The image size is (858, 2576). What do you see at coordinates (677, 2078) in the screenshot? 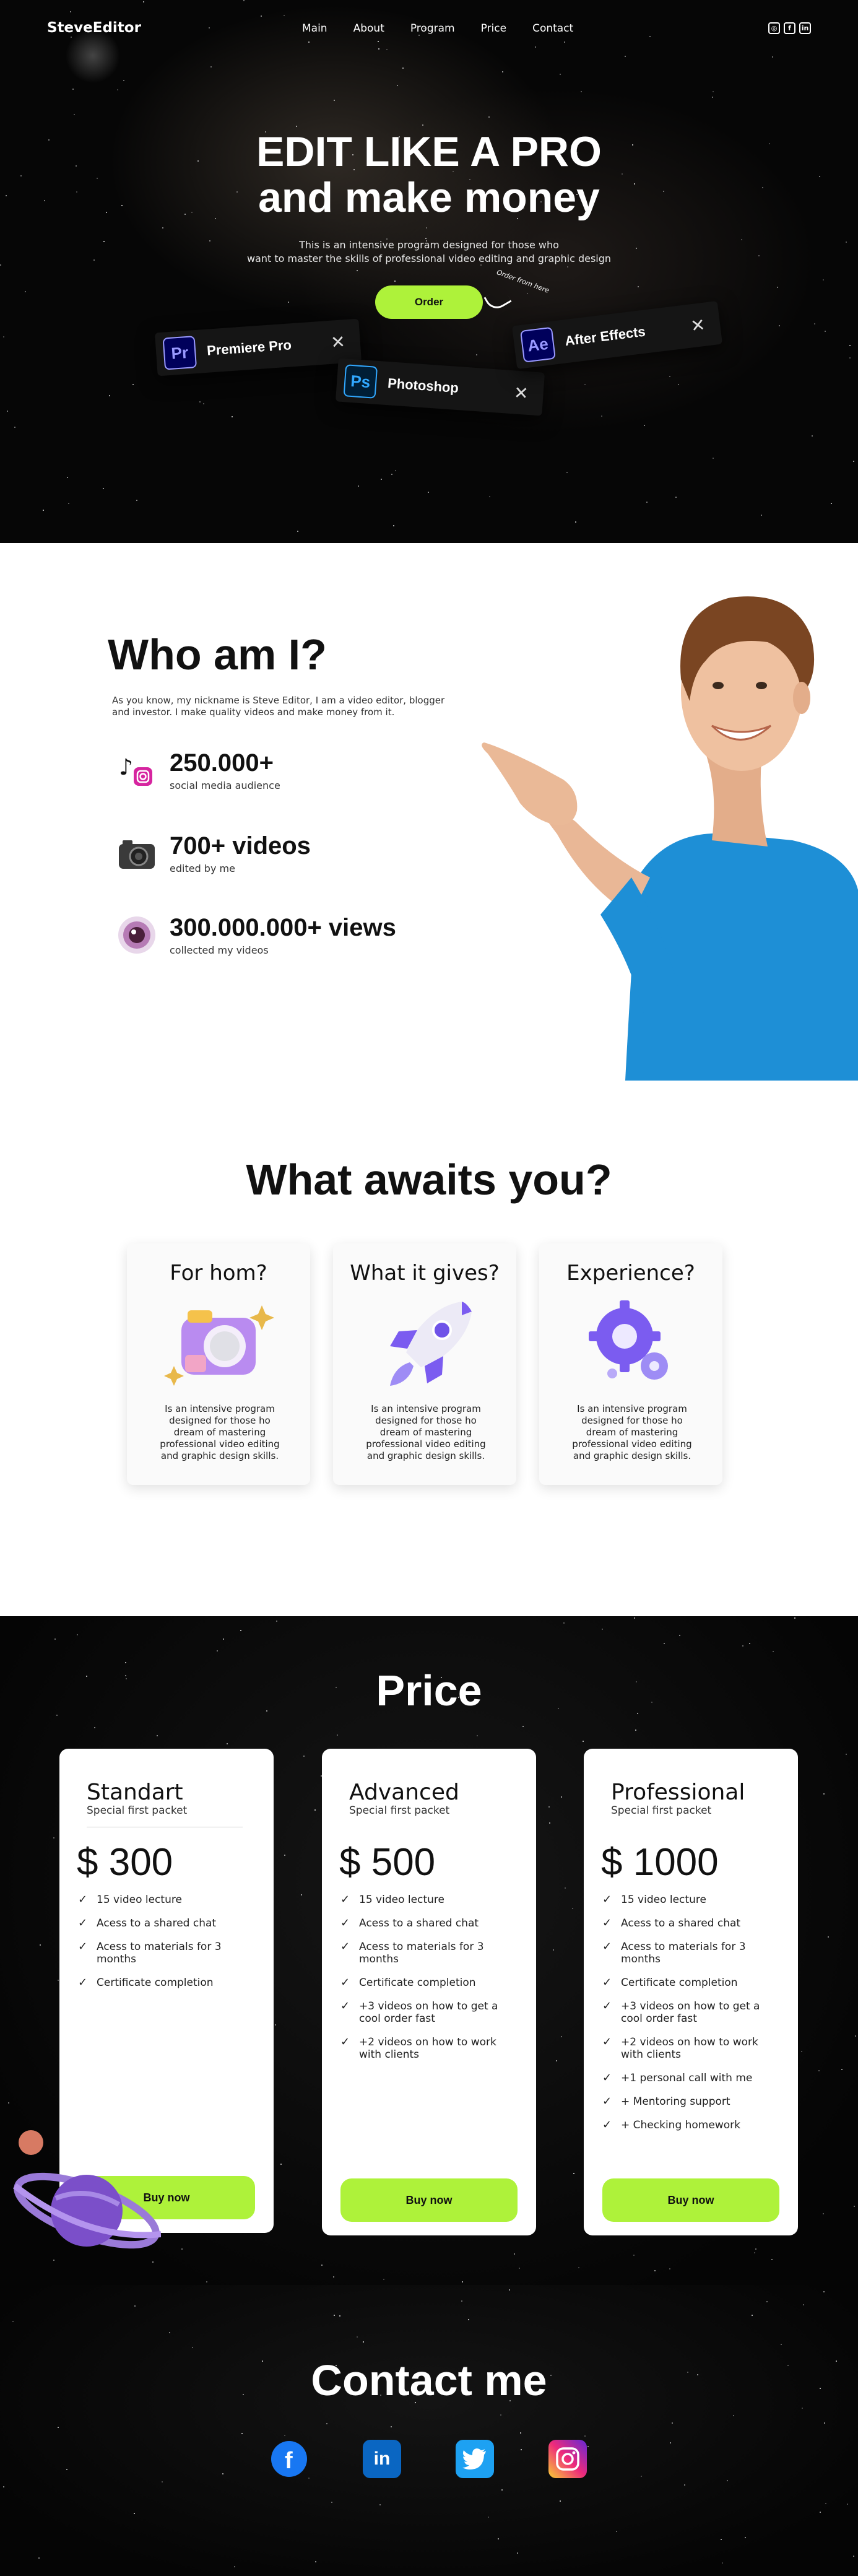
I see `list-item: ✓ +1 personal call with me` at bounding box center [677, 2078].